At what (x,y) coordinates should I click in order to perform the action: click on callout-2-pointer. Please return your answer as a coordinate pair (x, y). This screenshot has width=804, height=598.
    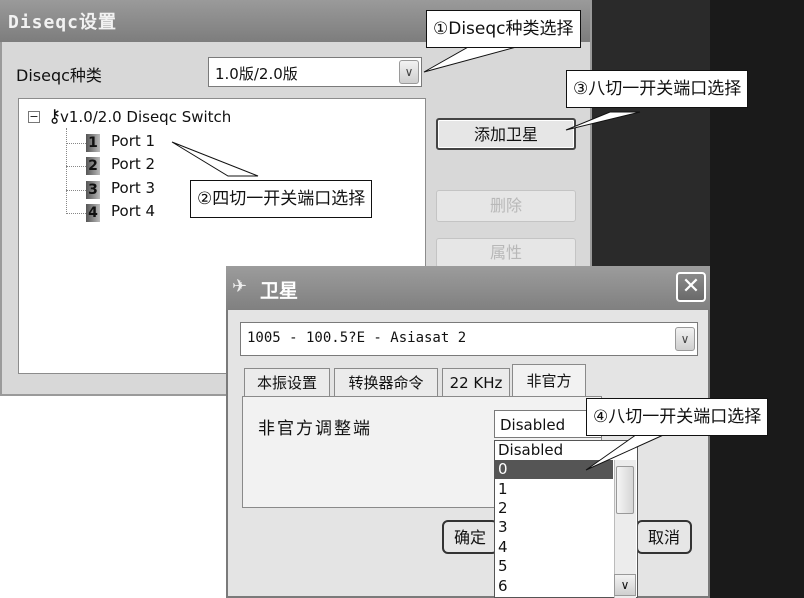
    Looking at the image, I should click on (215, 159).